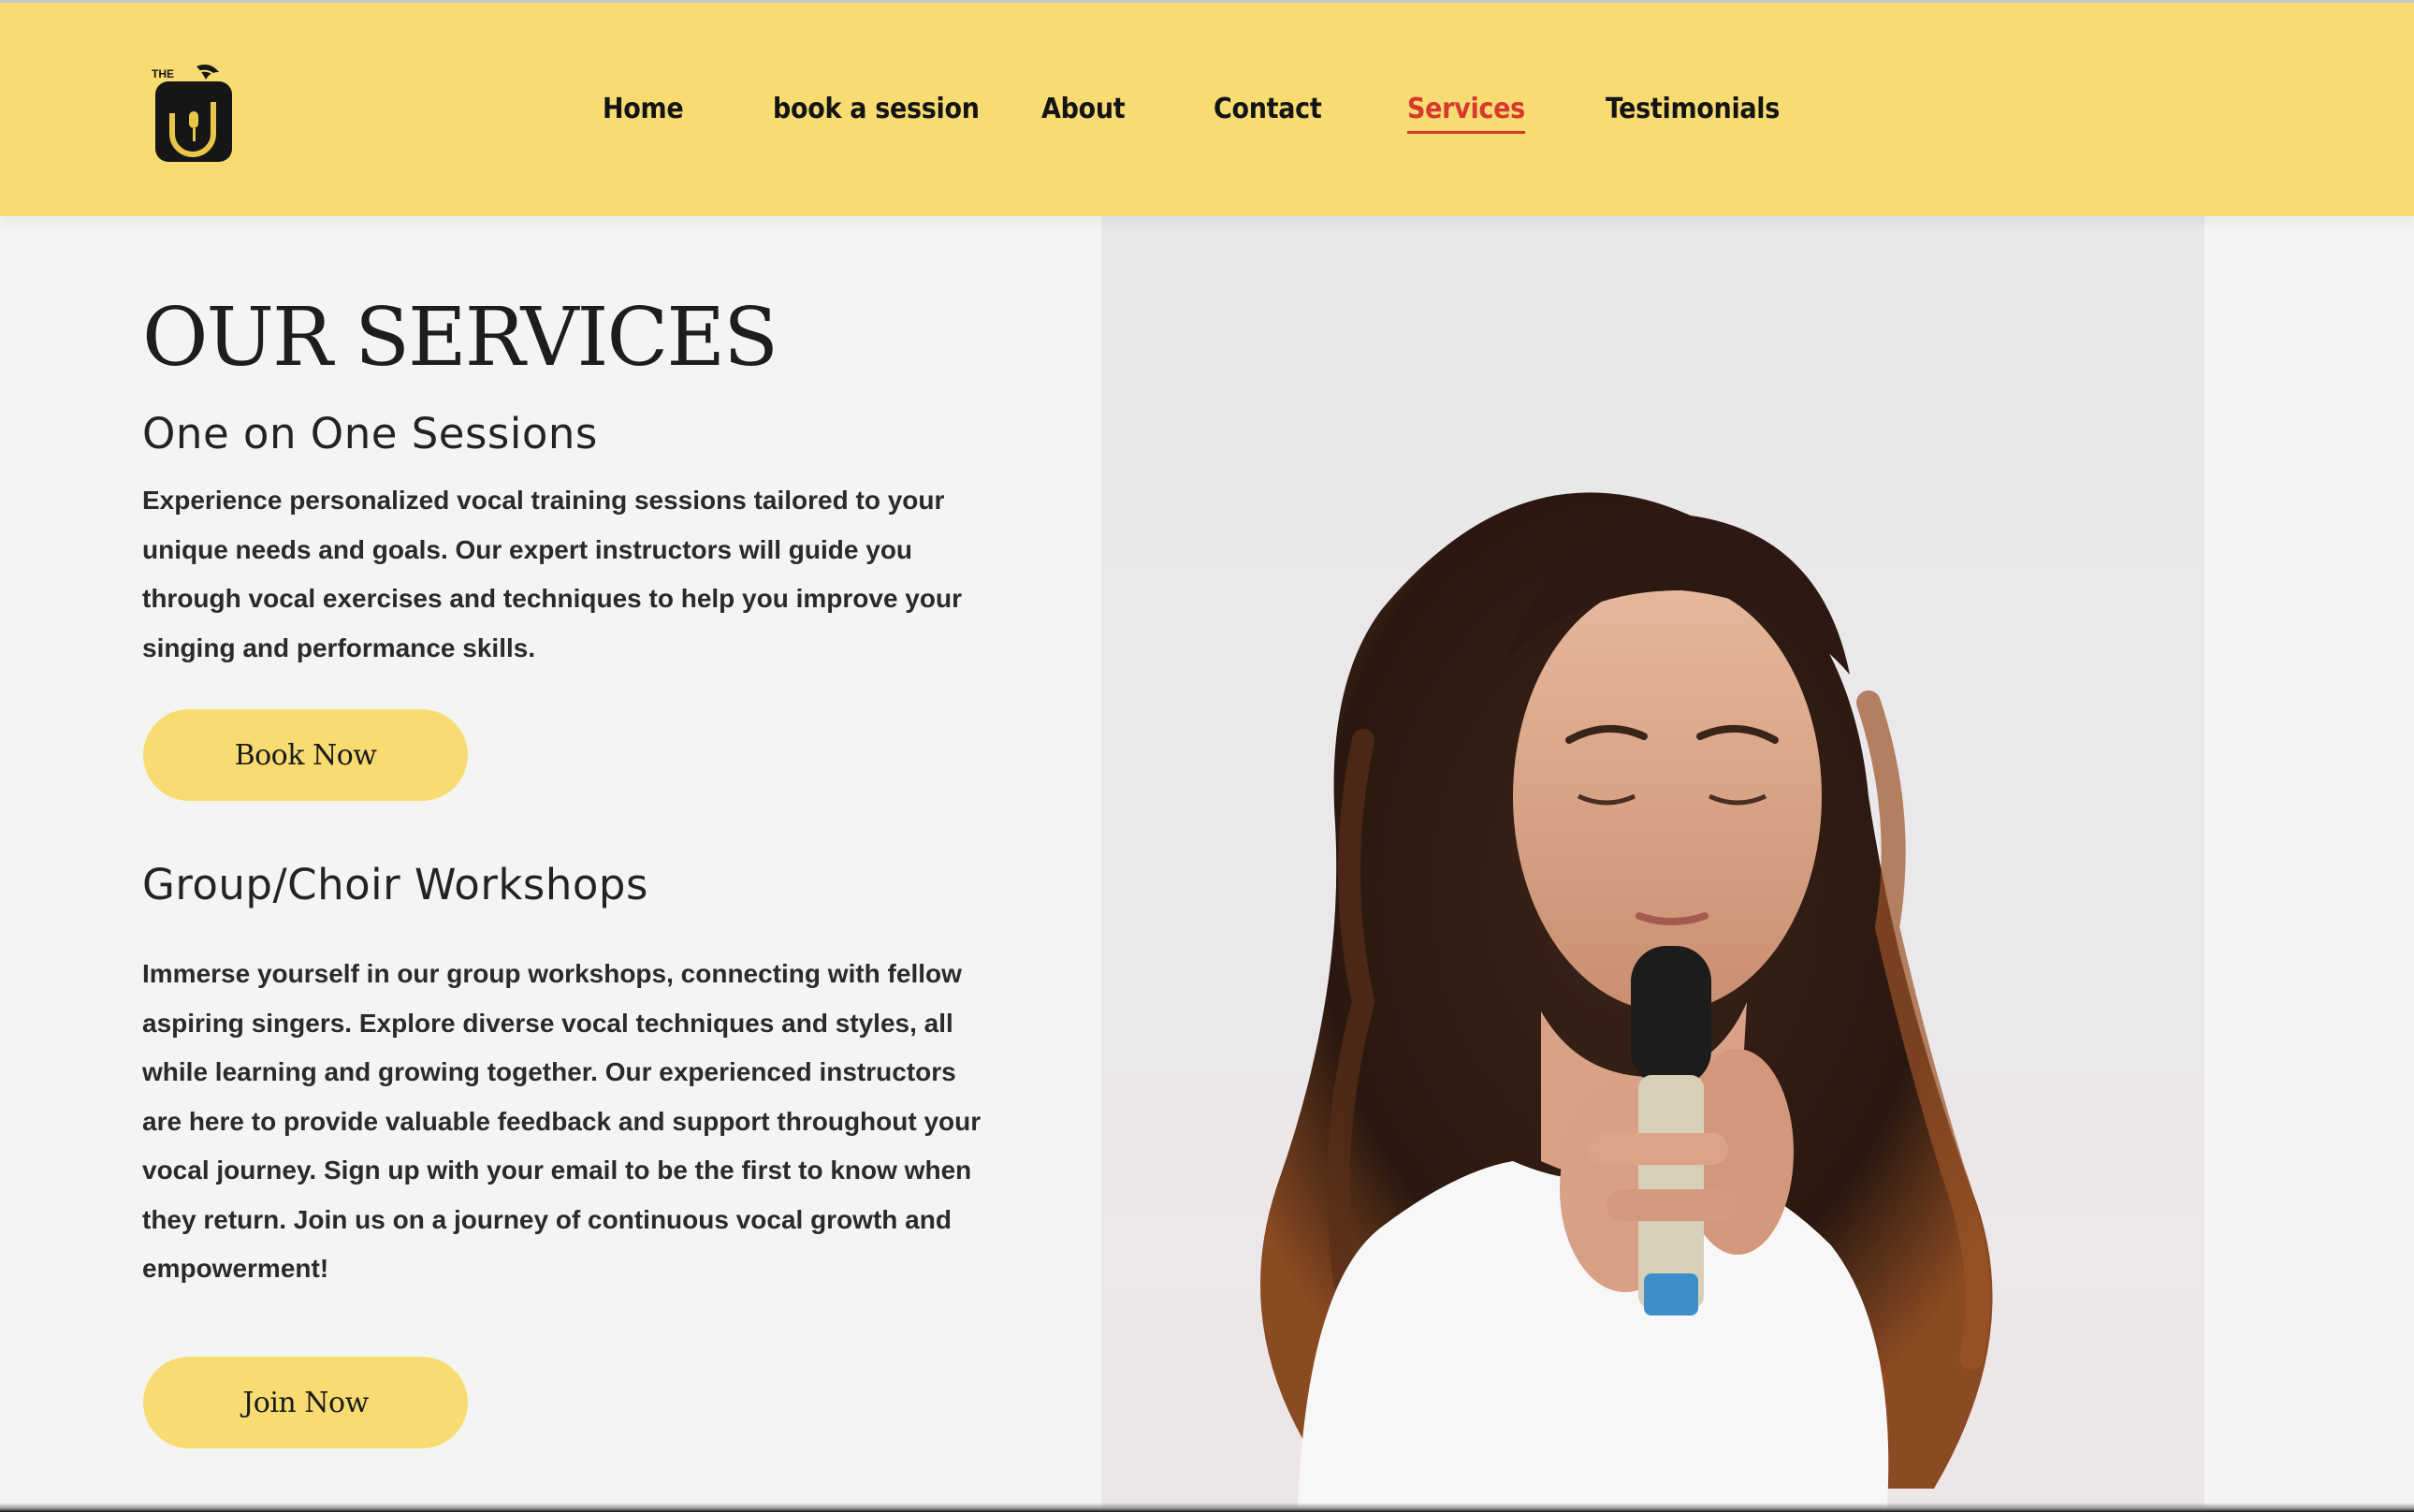  What do you see at coordinates (1083, 109) in the screenshot?
I see `nav-about: About` at bounding box center [1083, 109].